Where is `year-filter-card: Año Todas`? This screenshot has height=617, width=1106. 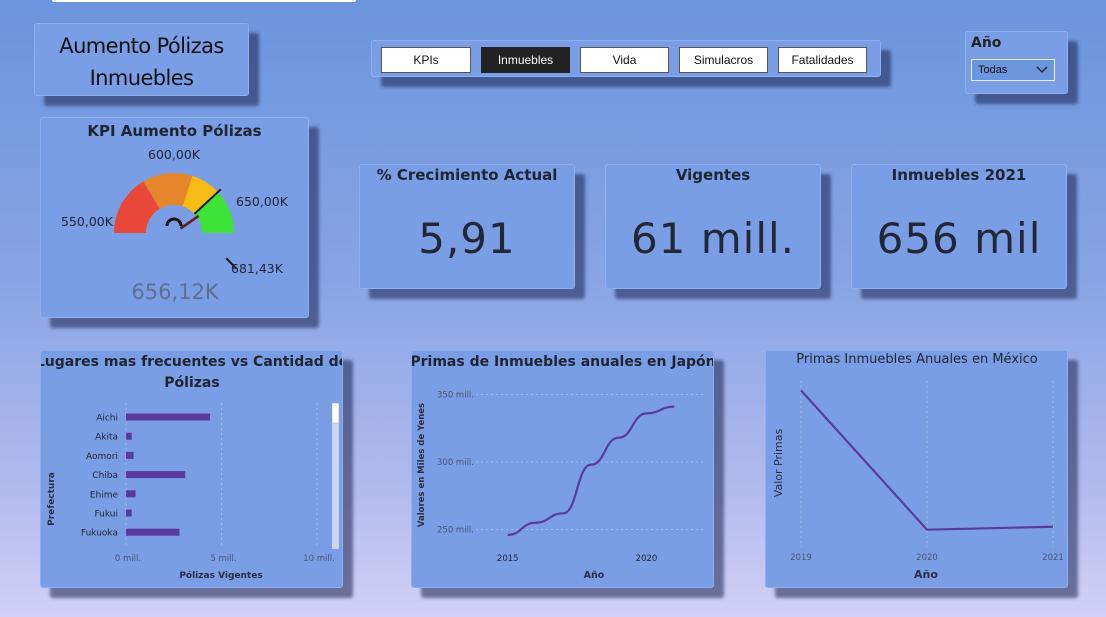 year-filter-card: Año Todas is located at coordinates (1016, 62).